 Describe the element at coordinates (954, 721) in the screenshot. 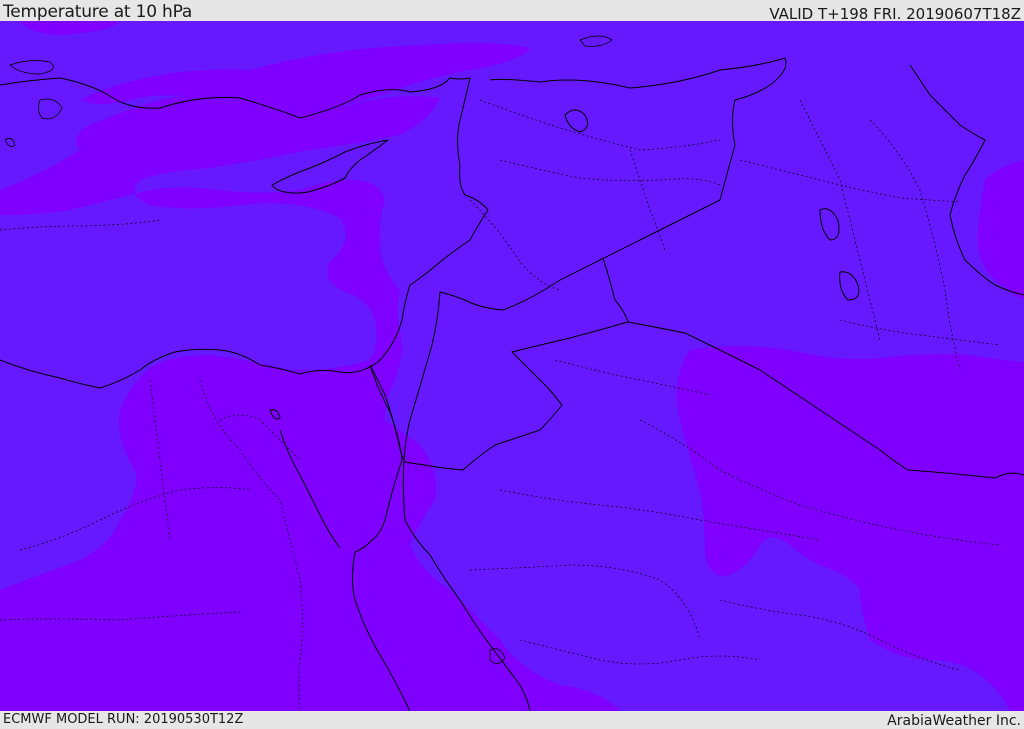

I see `credit-label: ArabiaWeather Inc.` at that location.